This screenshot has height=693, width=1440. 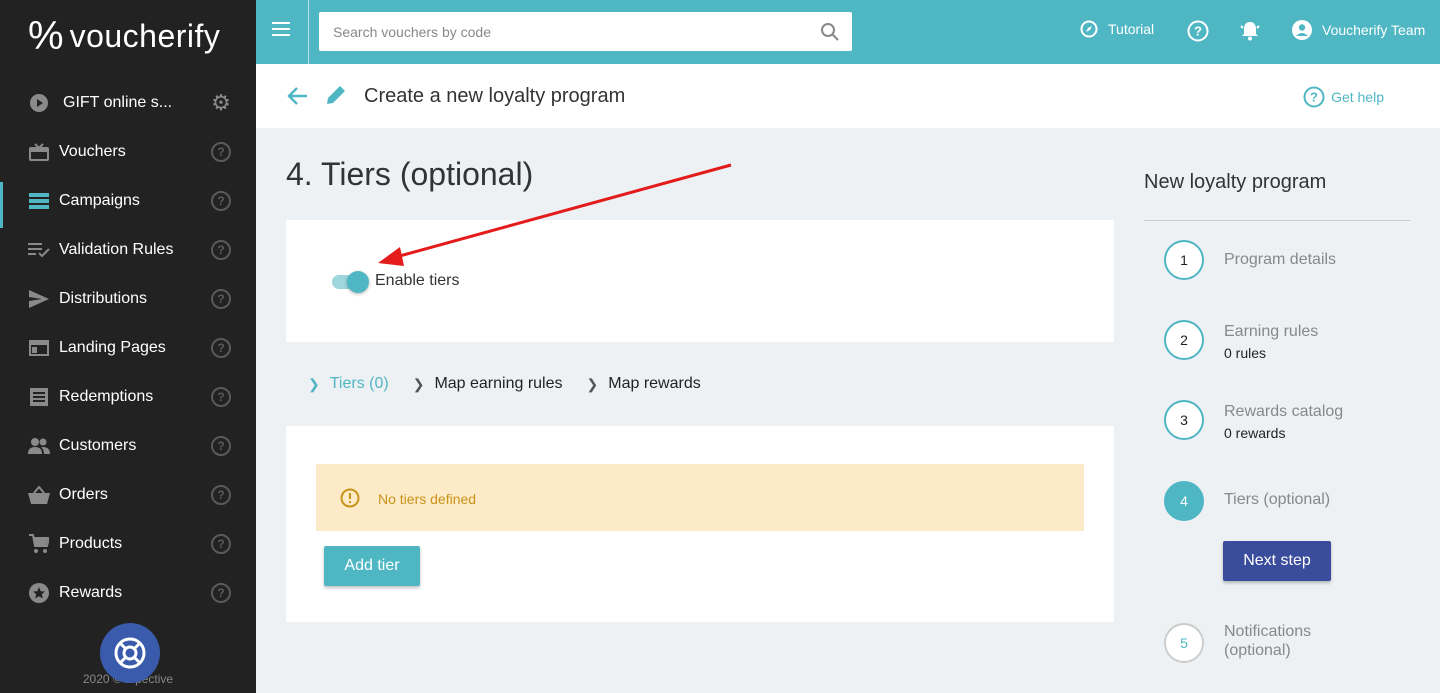 What do you see at coordinates (128, 249) in the screenshot?
I see `sidebar-item-validation-rules: Validation Rules ?` at bounding box center [128, 249].